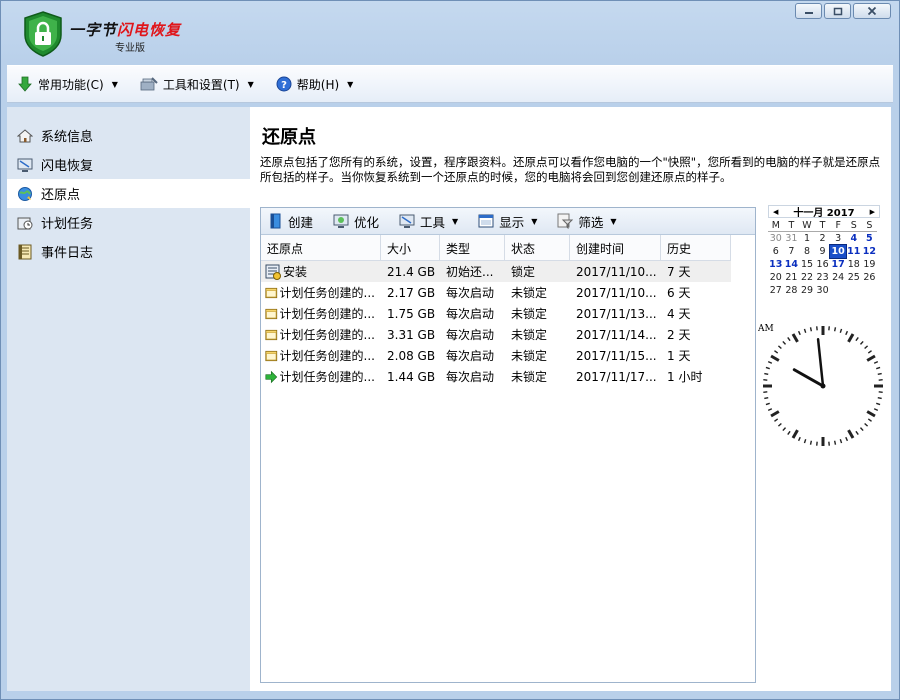  Describe the element at coordinates (537, 247) in the screenshot. I see `column-header-status: 状态` at that location.